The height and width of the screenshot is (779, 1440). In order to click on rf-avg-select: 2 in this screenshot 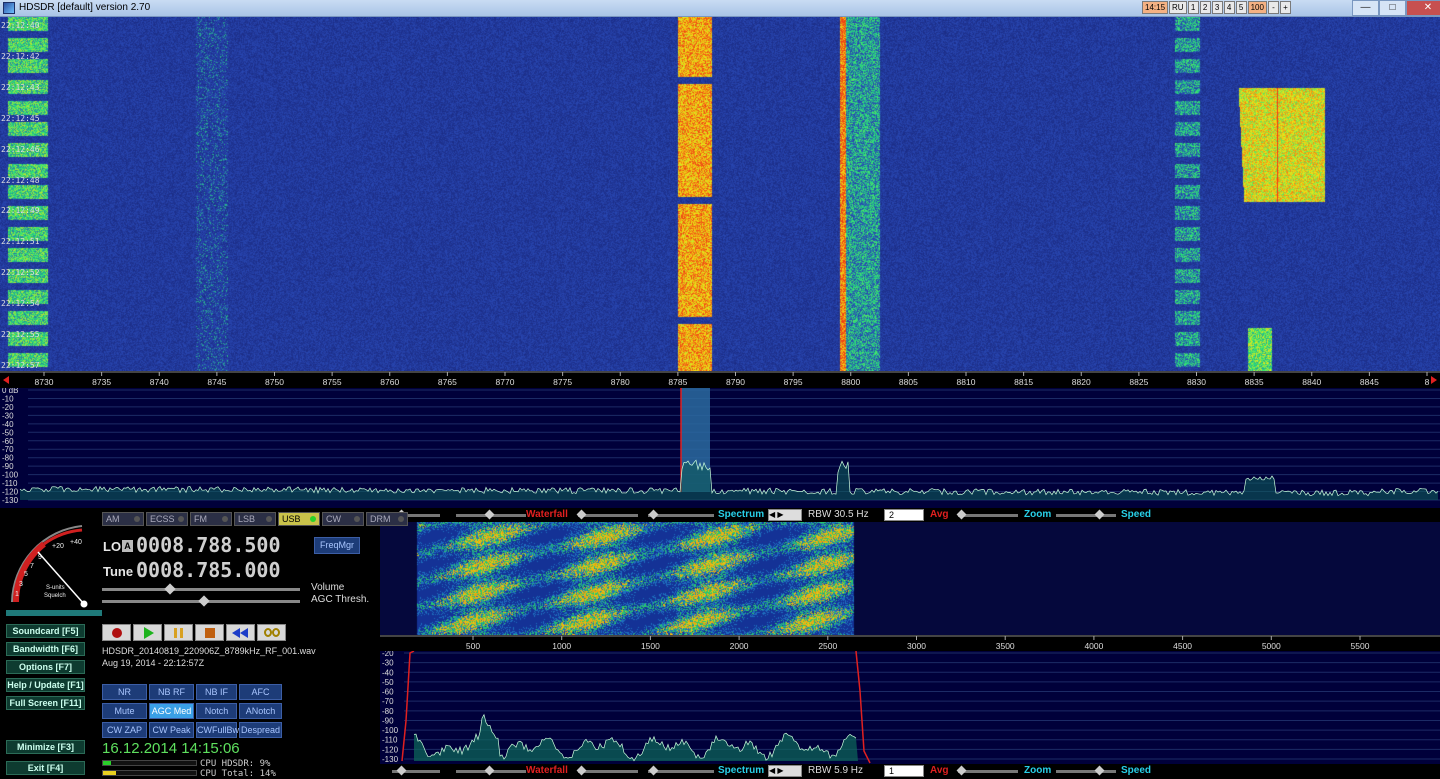, I will do `click(904, 515)`.